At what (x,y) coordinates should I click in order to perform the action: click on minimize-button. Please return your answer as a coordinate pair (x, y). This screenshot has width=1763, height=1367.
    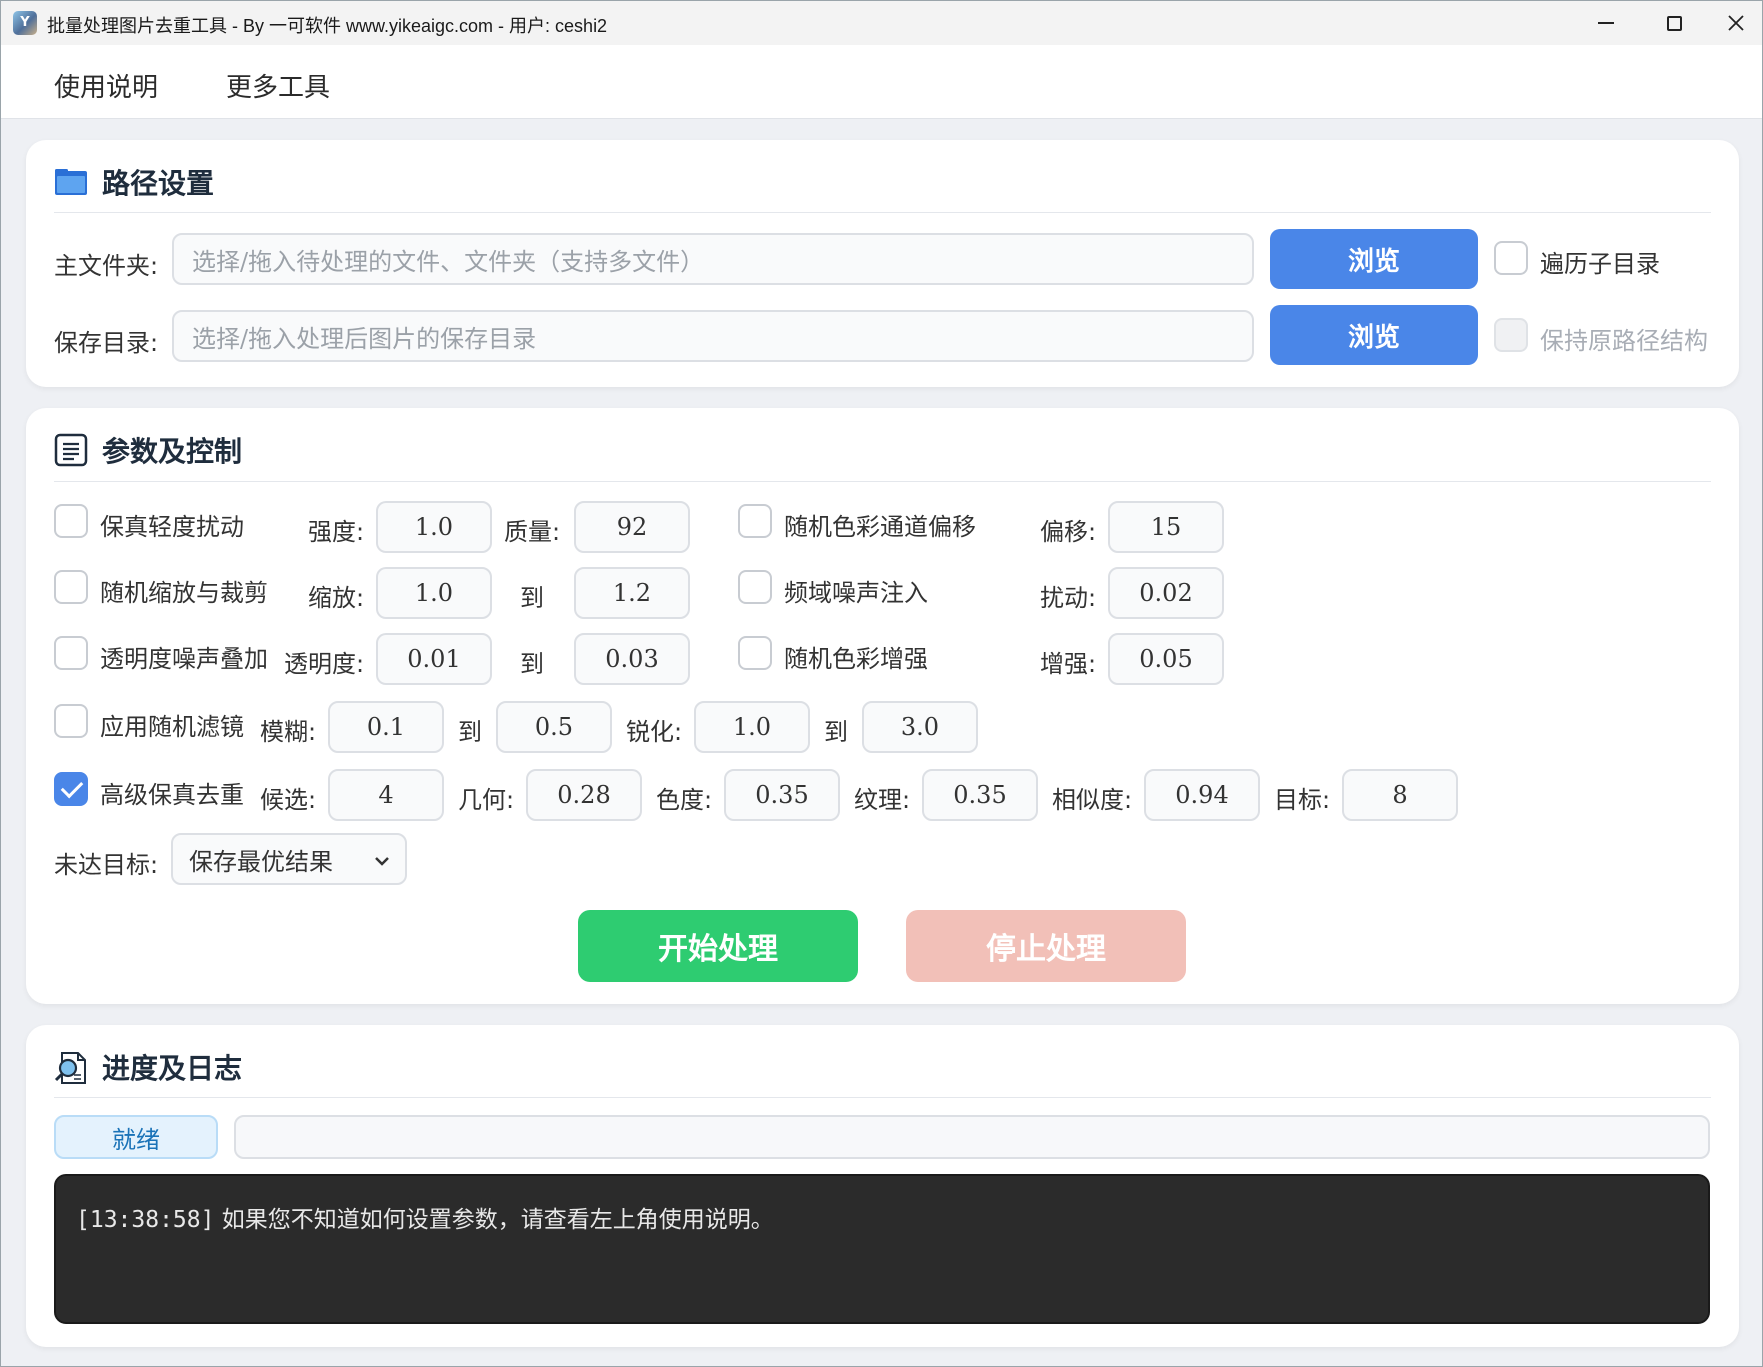
    Looking at the image, I should click on (1606, 23).